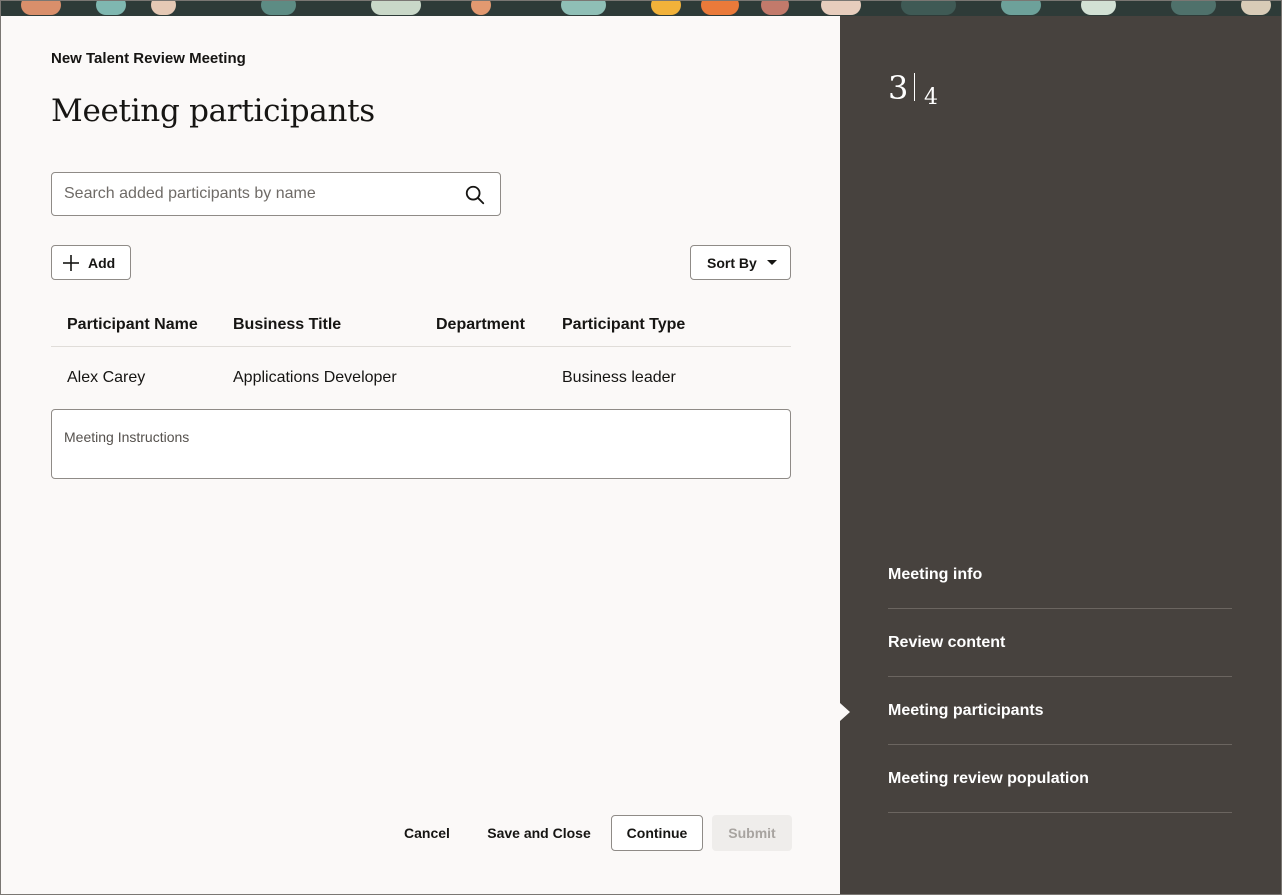  What do you see at coordinates (771, 262) in the screenshot?
I see `caret-down-icon` at bounding box center [771, 262].